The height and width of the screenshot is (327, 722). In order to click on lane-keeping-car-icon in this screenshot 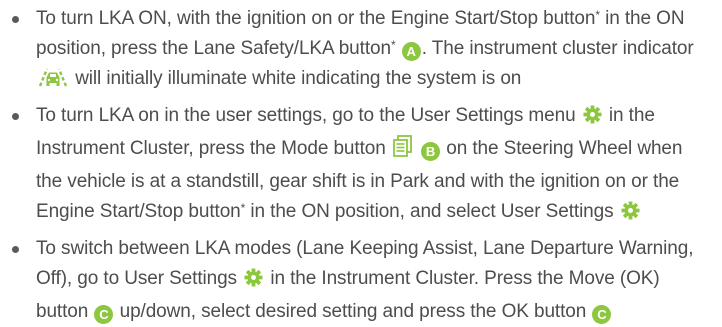, I will do `click(53, 82)`.